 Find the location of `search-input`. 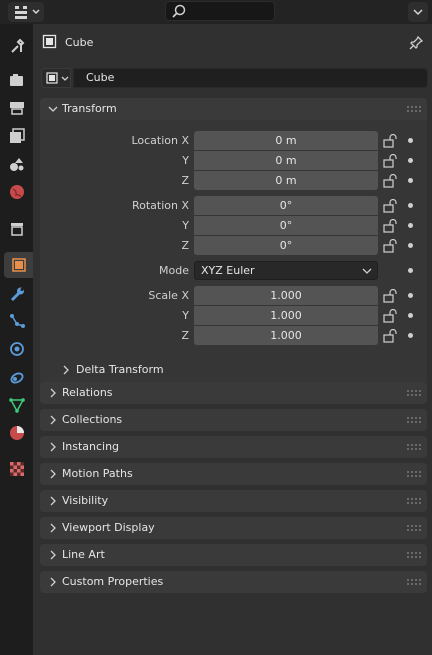

search-input is located at coordinates (220, 11).